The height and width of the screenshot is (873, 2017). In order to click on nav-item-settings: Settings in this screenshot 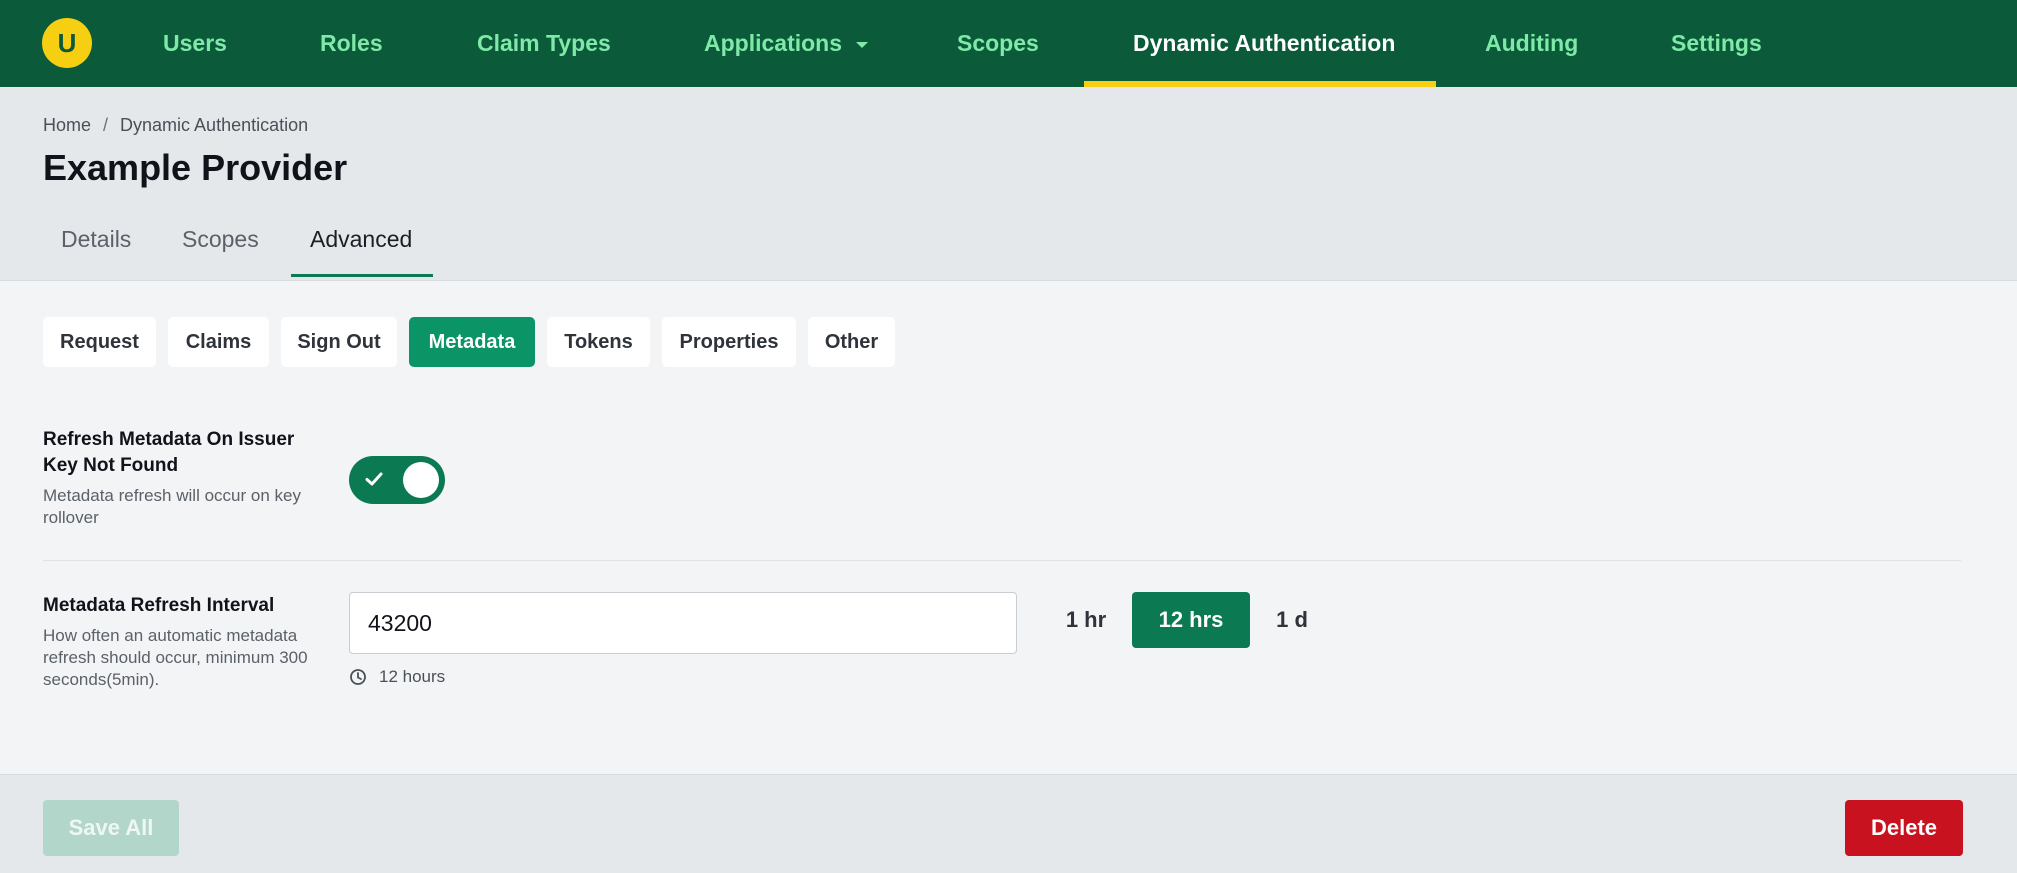, I will do `click(1716, 43)`.